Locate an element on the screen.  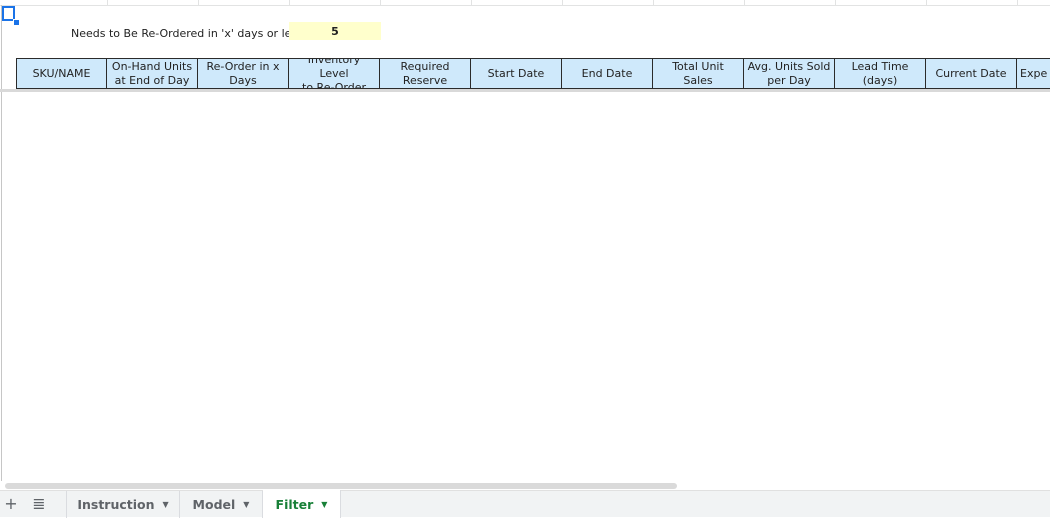
tab-filter: Filter ▼ is located at coordinates (302, 504).